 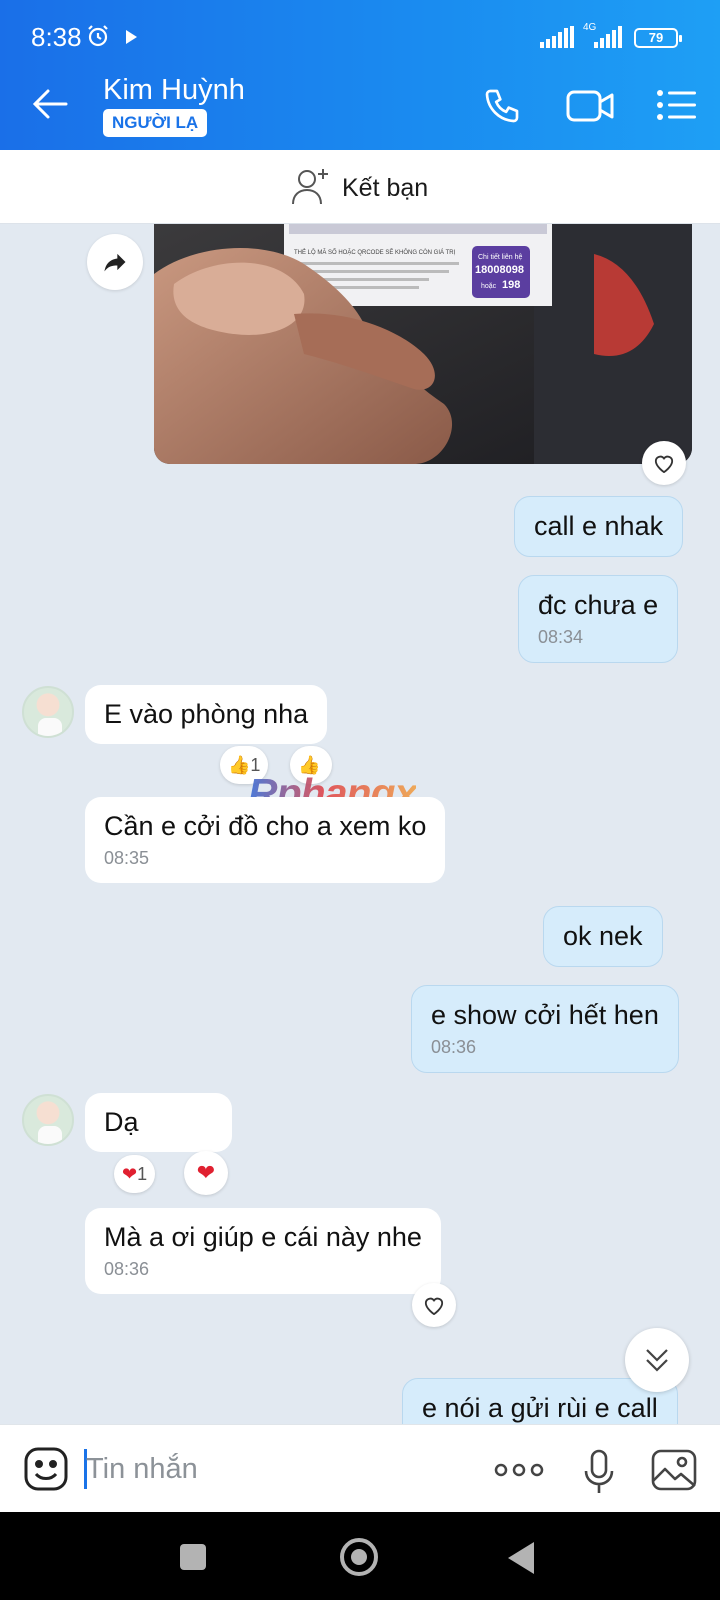 I want to click on add-friend-bar: Kết bạn, so click(x=360, y=187).